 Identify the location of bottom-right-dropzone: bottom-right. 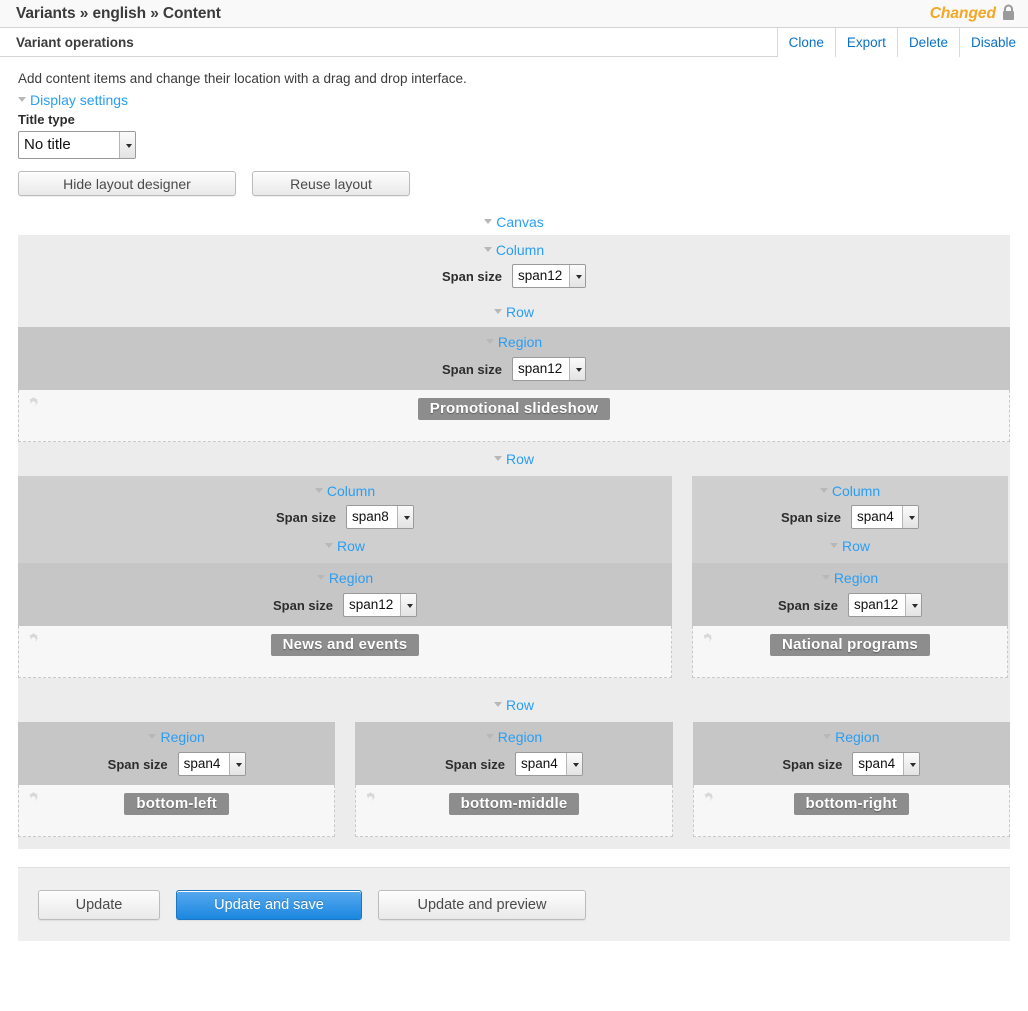
(851, 811).